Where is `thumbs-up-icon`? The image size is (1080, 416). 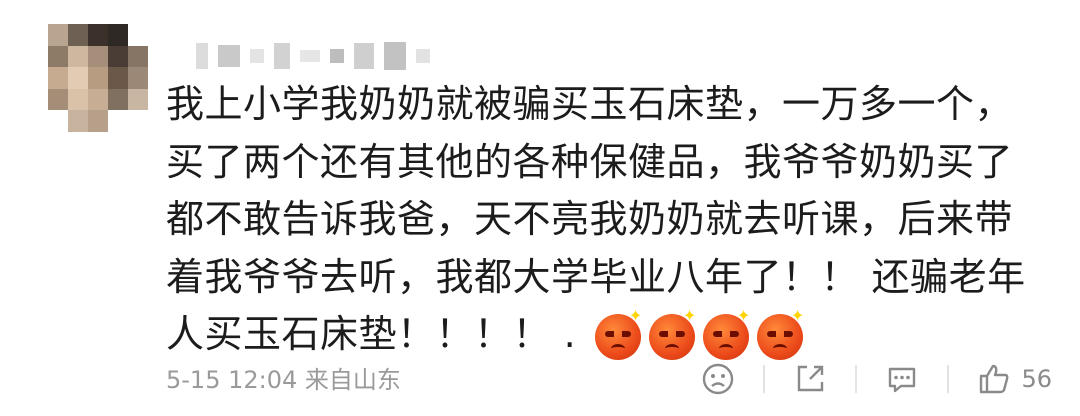
thumbs-up-icon is located at coordinates (994, 379).